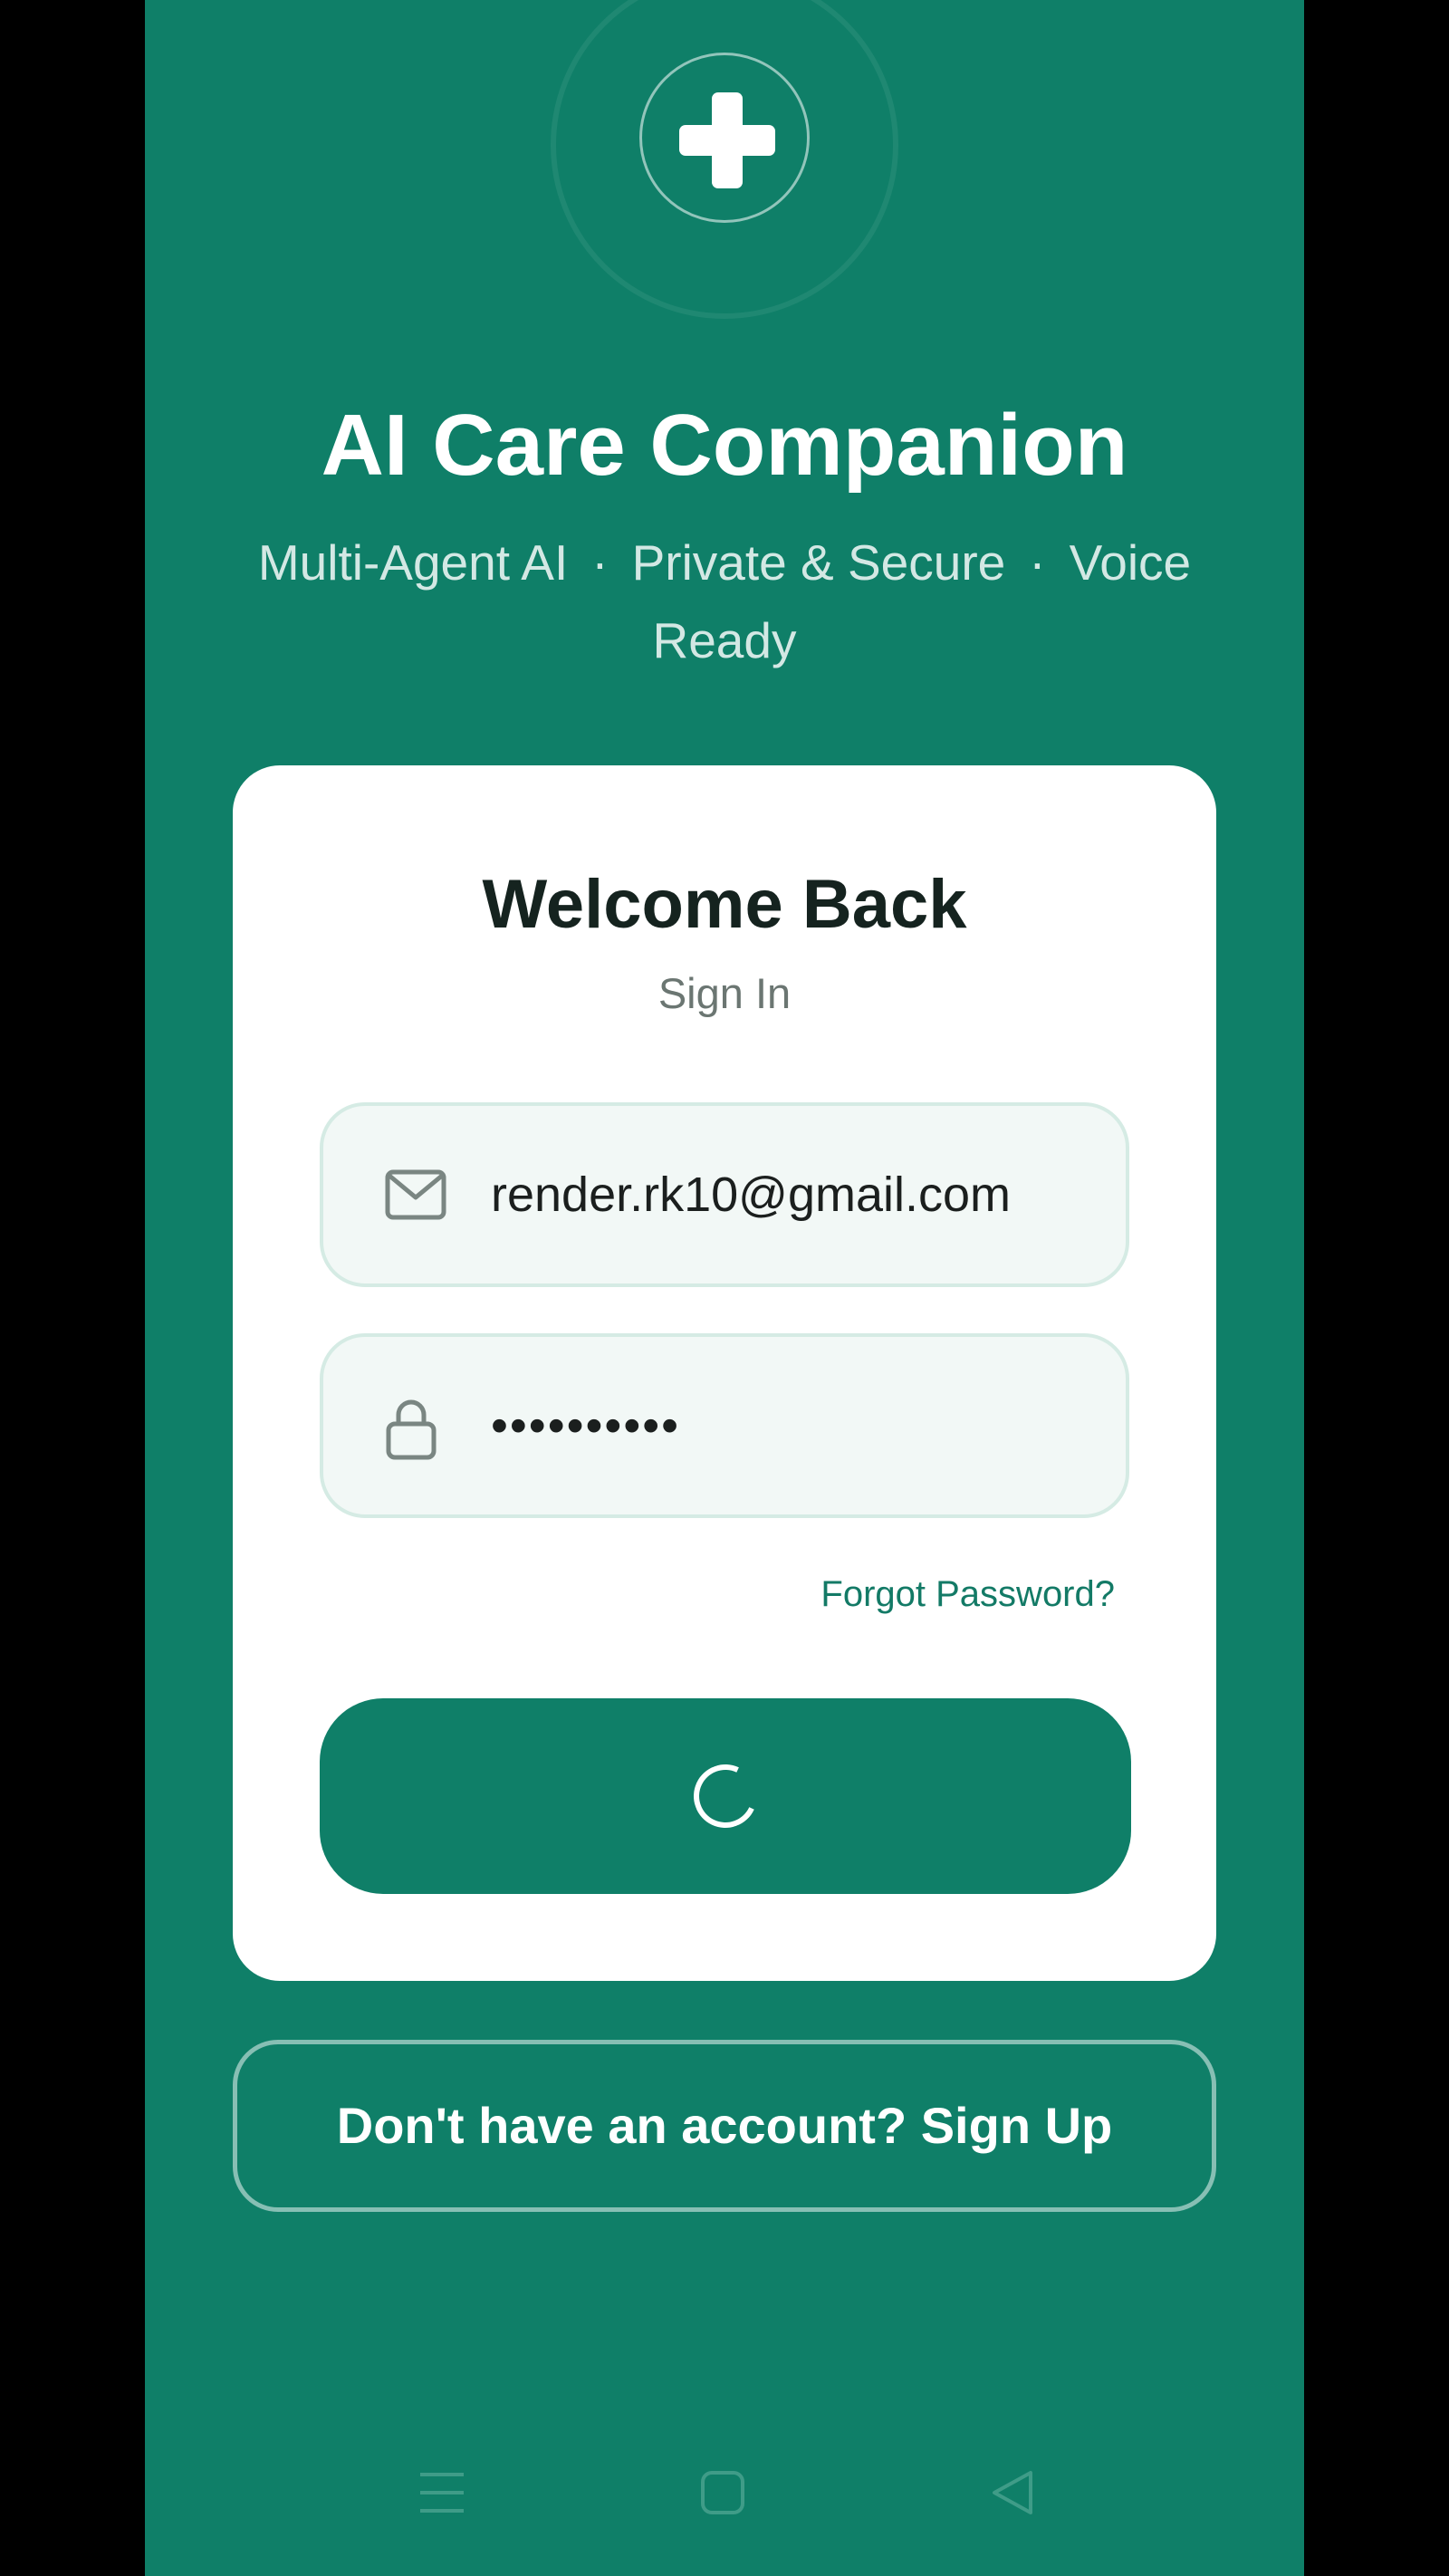  What do you see at coordinates (411, 1431) in the screenshot?
I see `lock-icon` at bounding box center [411, 1431].